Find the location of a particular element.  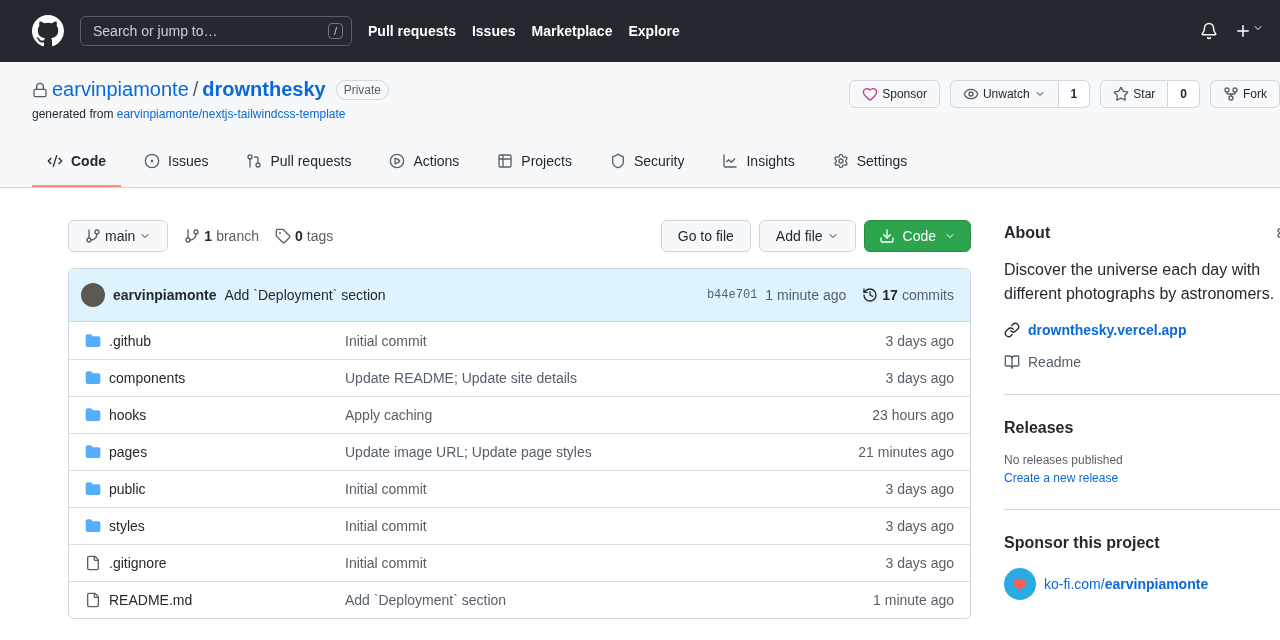

file-age: 1 minute ago is located at coordinates (913, 600).